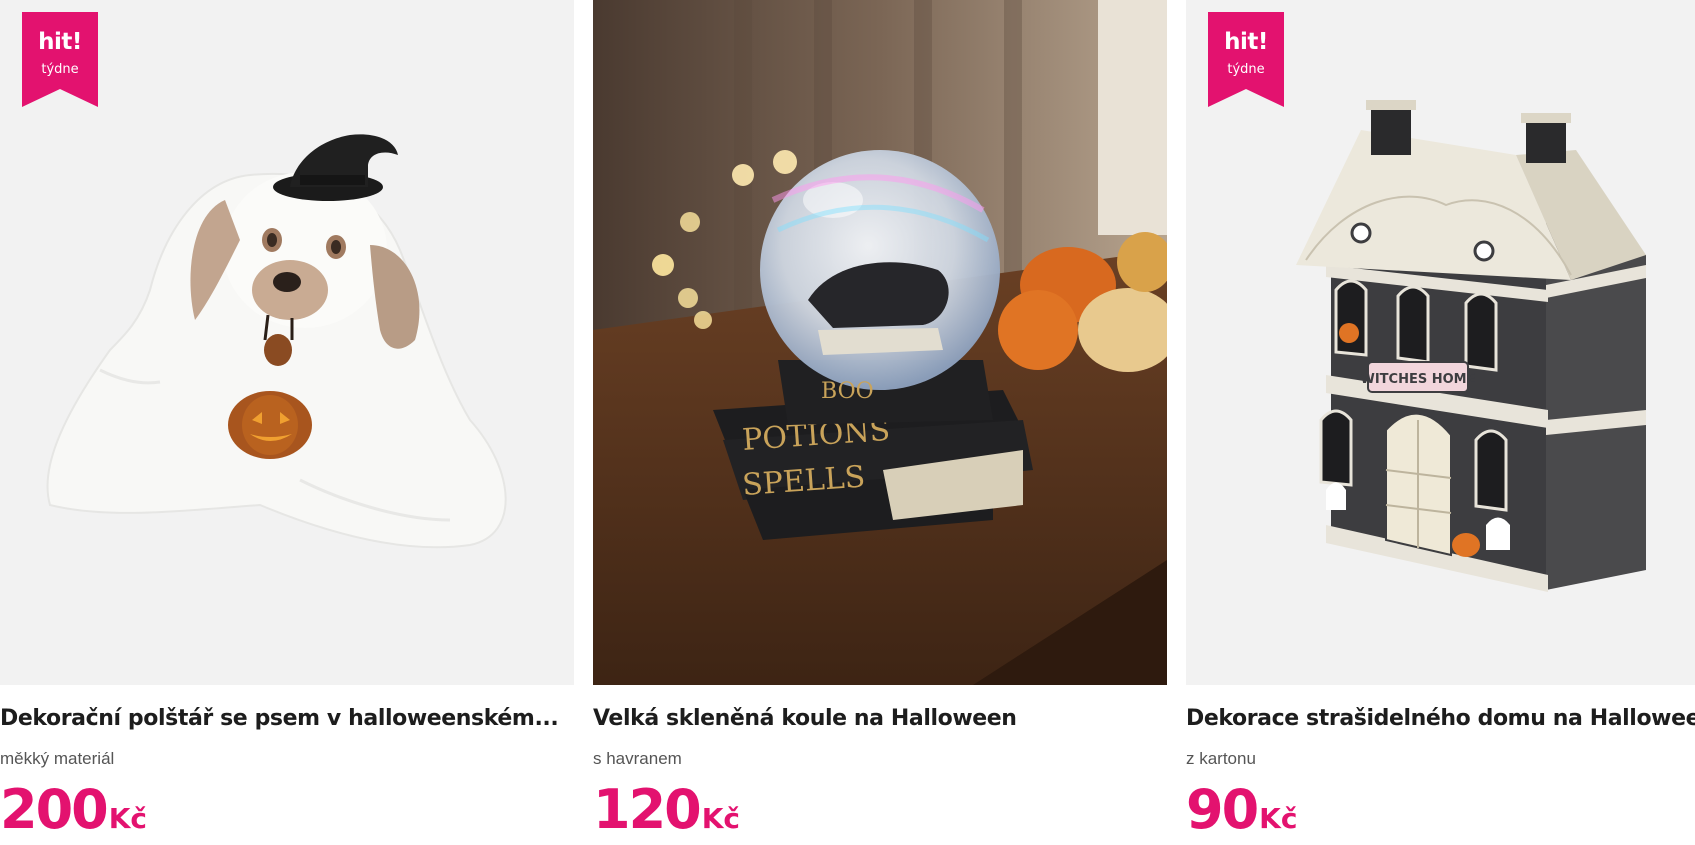 This screenshot has width=1695, height=845. Describe the element at coordinates (805, 718) in the screenshot. I see `product-title: Velká skleněná koule na Halloween` at that location.